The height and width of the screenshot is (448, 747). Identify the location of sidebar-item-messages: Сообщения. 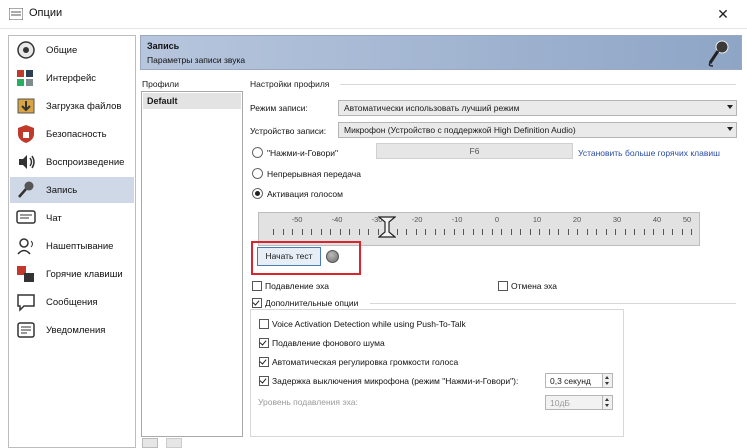
(72, 302).